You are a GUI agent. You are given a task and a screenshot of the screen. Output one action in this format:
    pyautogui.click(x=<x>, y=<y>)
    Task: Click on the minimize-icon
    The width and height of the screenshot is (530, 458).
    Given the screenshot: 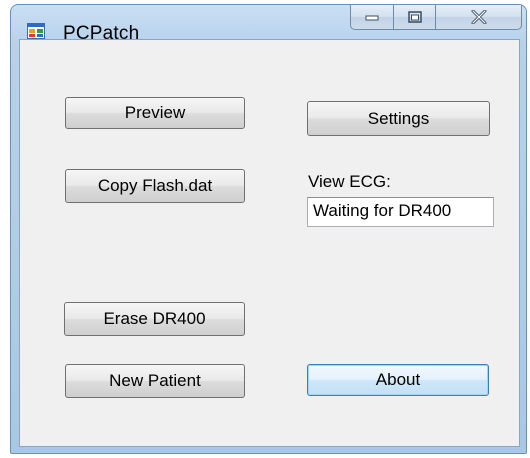 What is the action you would take?
    pyautogui.click(x=372, y=18)
    